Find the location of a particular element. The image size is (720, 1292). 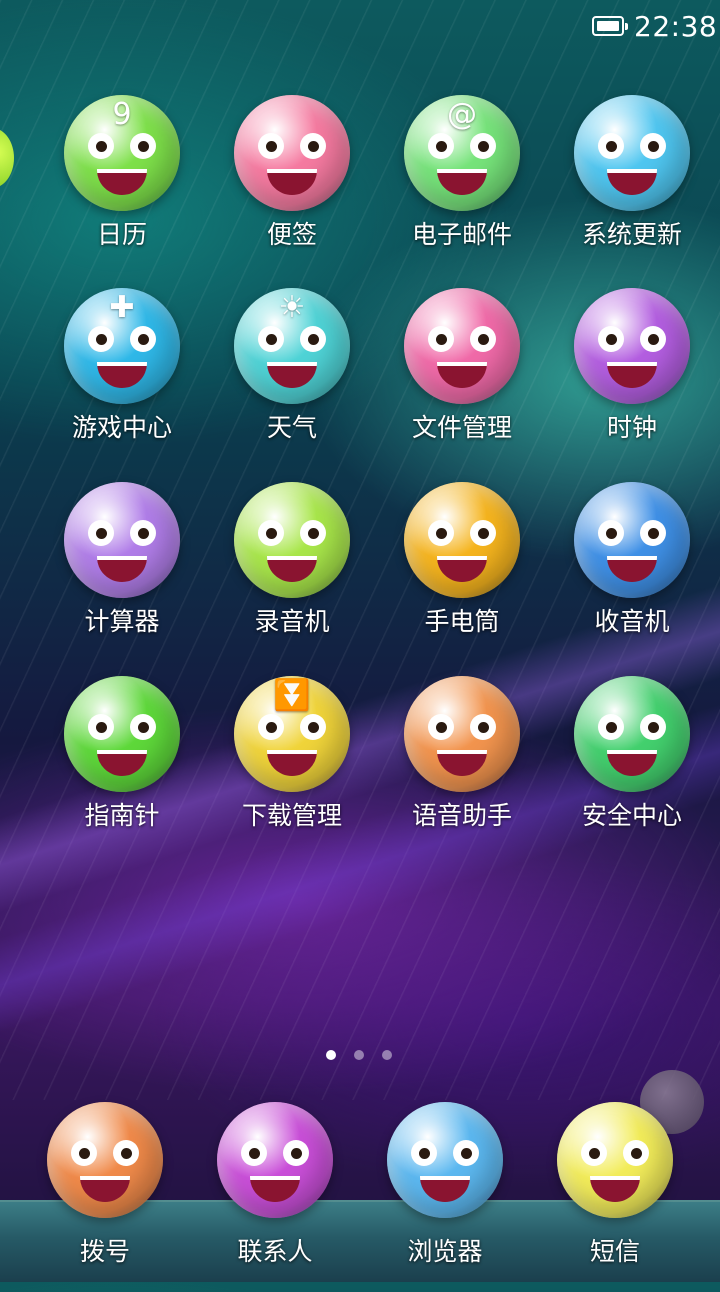

radio-icon is located at coordinates (632, 540).